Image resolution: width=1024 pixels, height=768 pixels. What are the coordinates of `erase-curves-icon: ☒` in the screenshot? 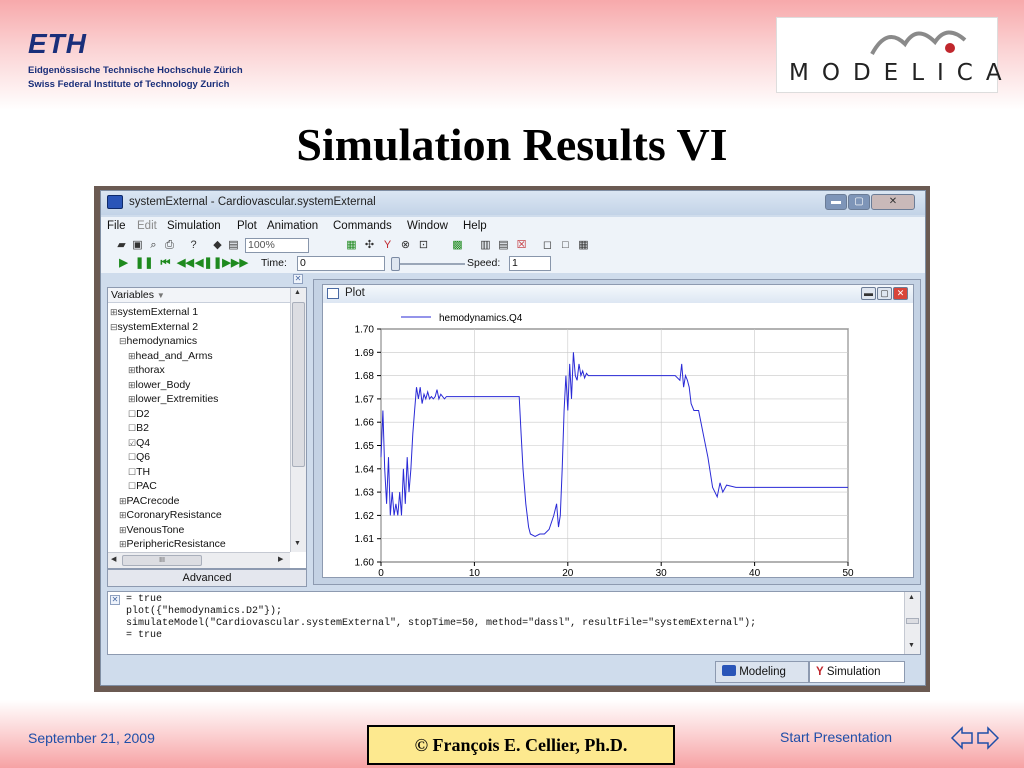 It's located at (521, 245).